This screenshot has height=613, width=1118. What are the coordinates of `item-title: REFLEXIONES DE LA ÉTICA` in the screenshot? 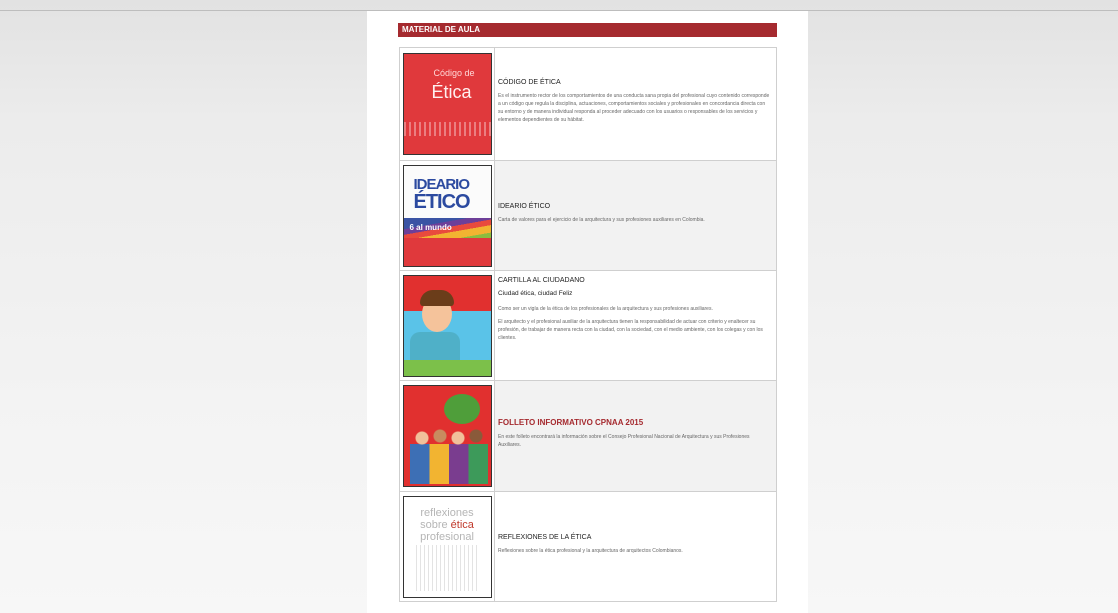 It's located at (634, 537).